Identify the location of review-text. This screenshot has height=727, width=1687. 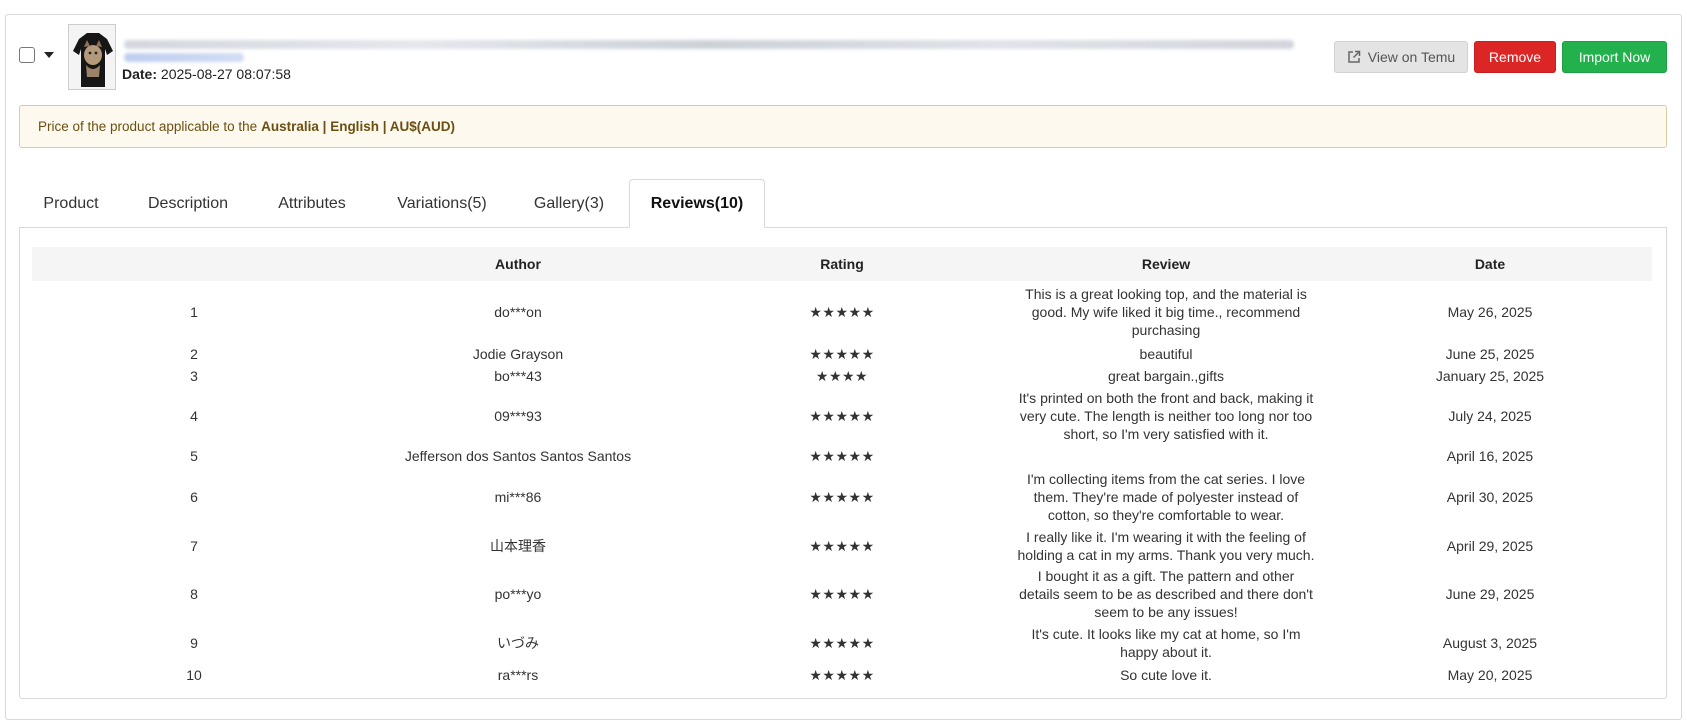
(1166, 456).